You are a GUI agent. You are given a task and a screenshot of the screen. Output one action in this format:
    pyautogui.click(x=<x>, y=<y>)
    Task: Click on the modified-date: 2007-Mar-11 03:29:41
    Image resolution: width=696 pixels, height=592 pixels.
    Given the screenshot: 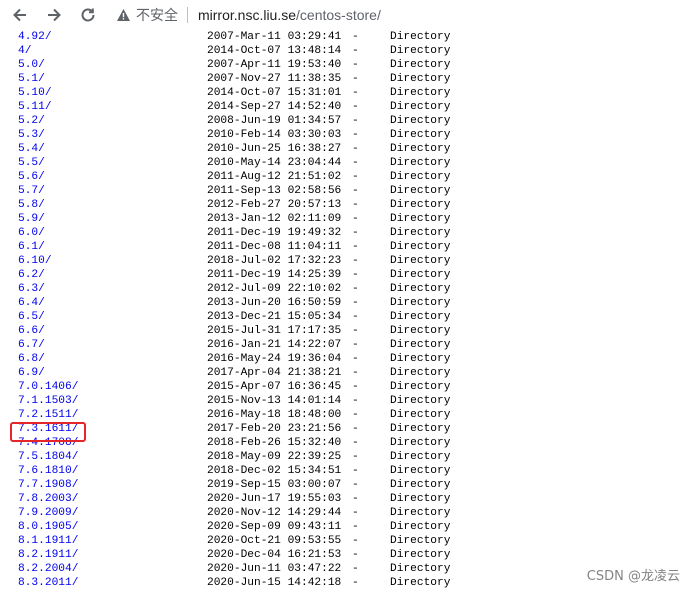 What is the action you would take?
    pyautogui.click(x=274, y=37)
    